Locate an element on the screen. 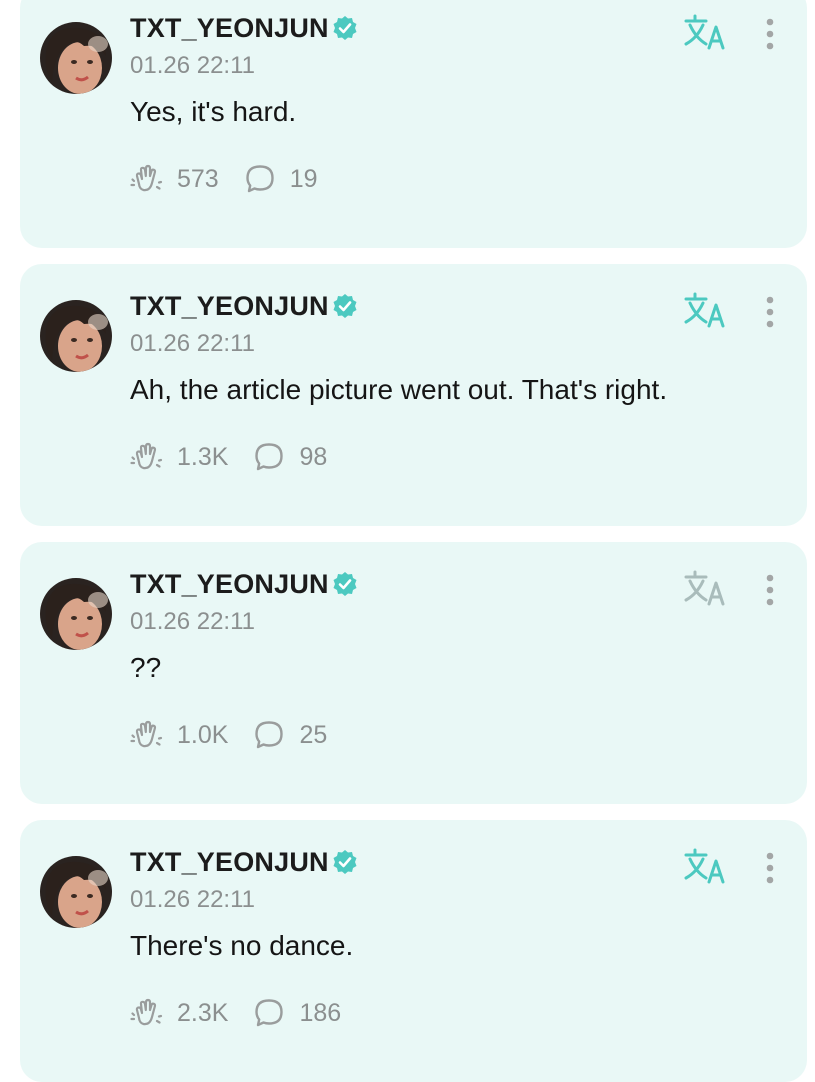  post-stats: 1.3K 98 is located at coordinates (228, 457).